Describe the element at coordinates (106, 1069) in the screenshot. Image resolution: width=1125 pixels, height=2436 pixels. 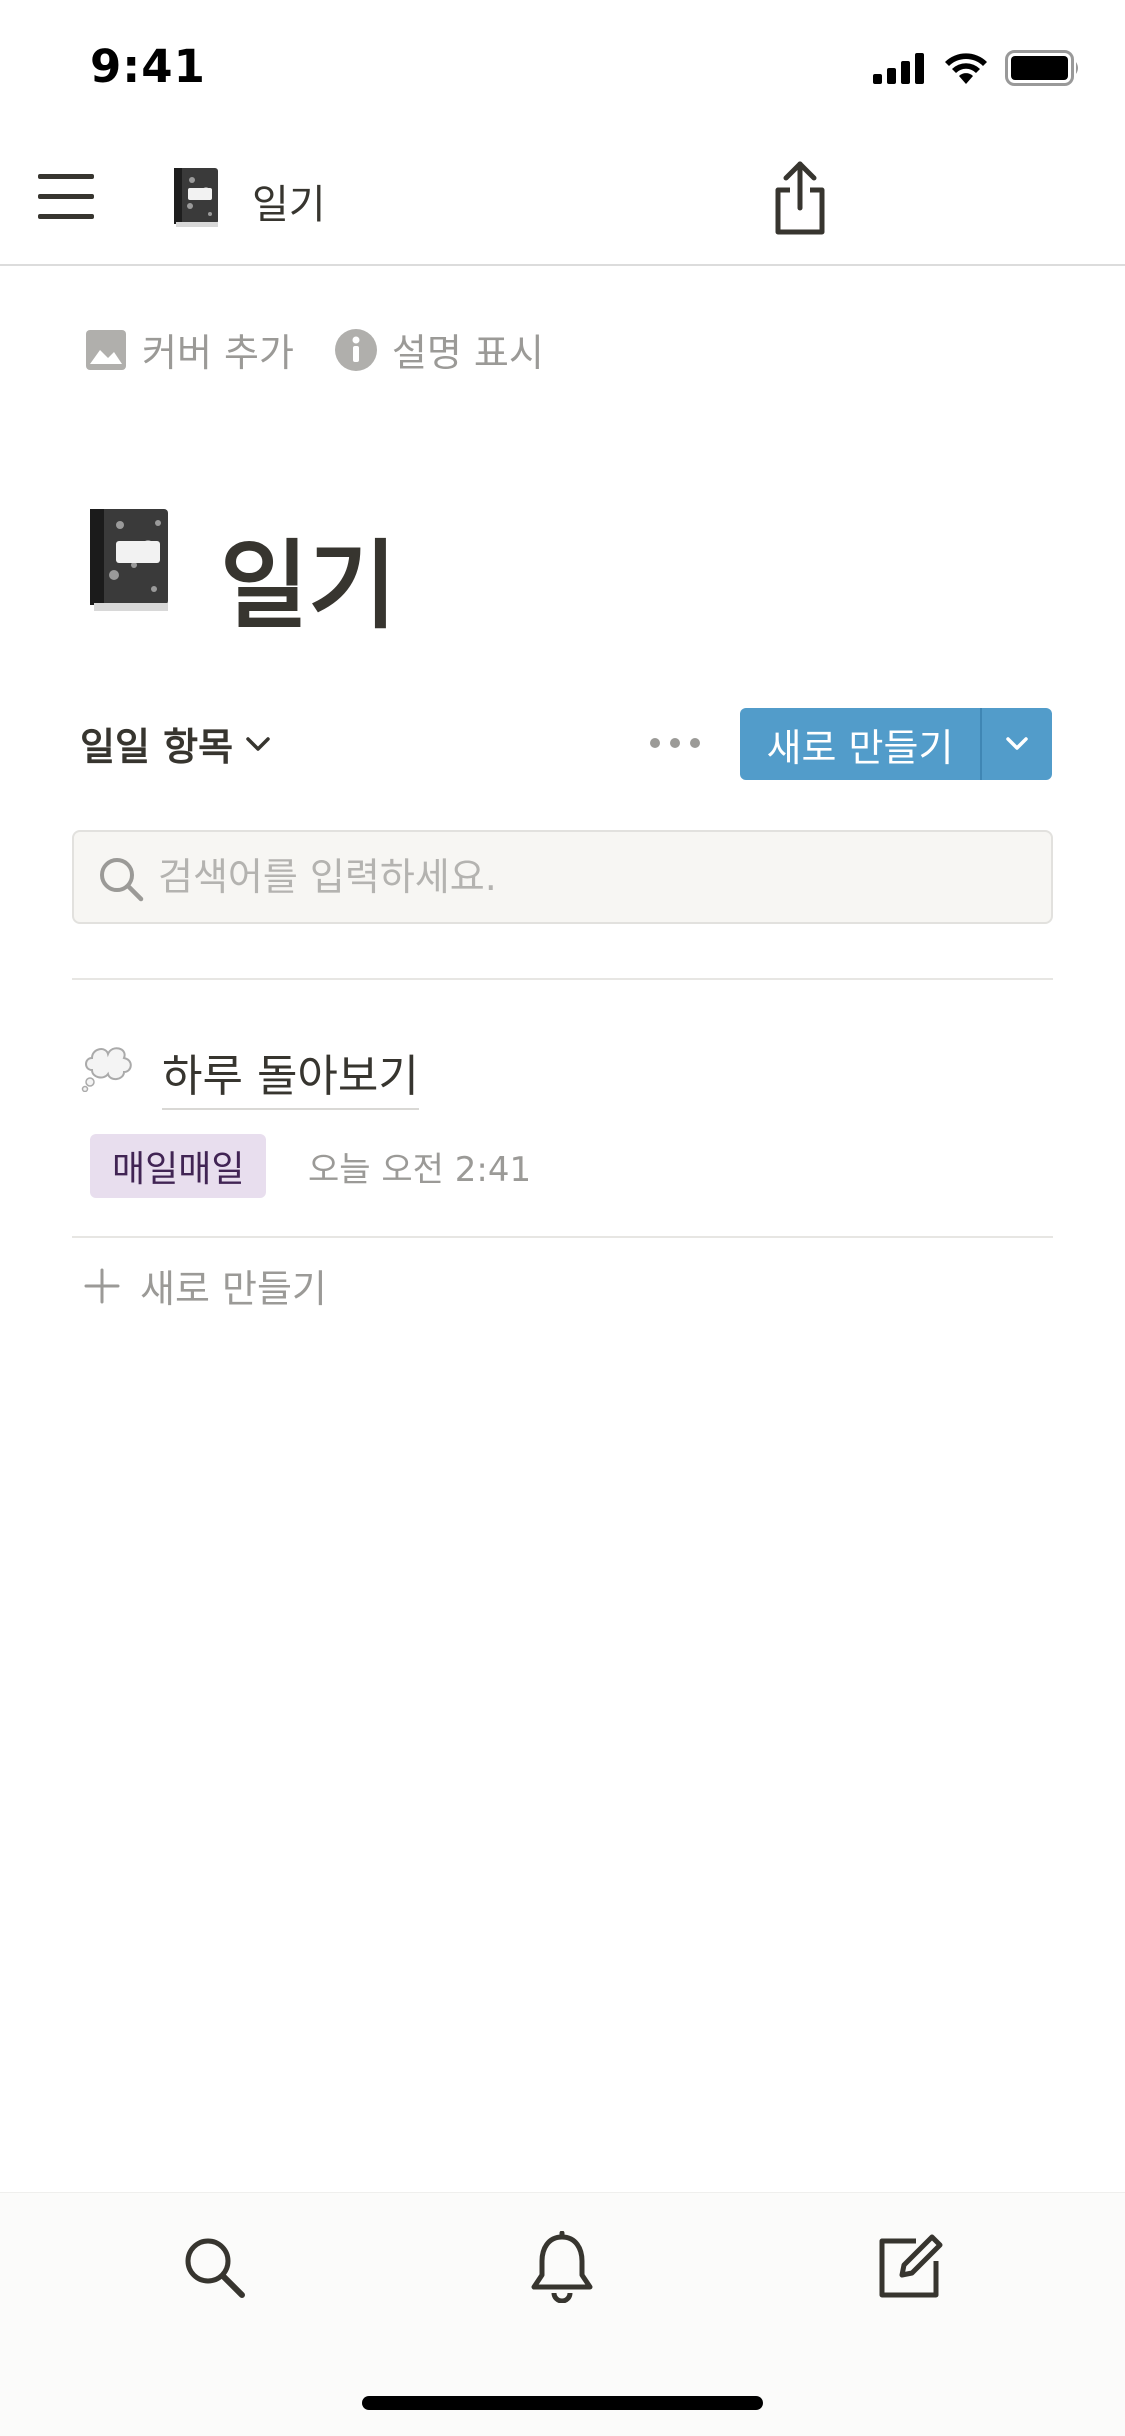
I see `thought-balloon-icon` at that location.